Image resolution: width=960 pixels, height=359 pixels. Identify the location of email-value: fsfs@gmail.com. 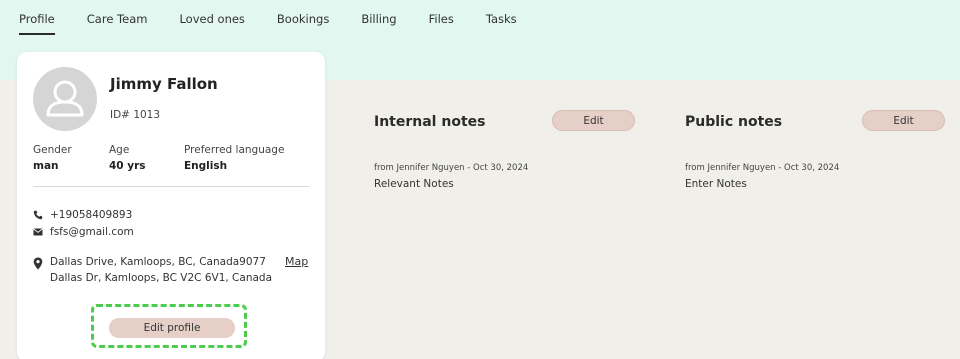
(92, 232).